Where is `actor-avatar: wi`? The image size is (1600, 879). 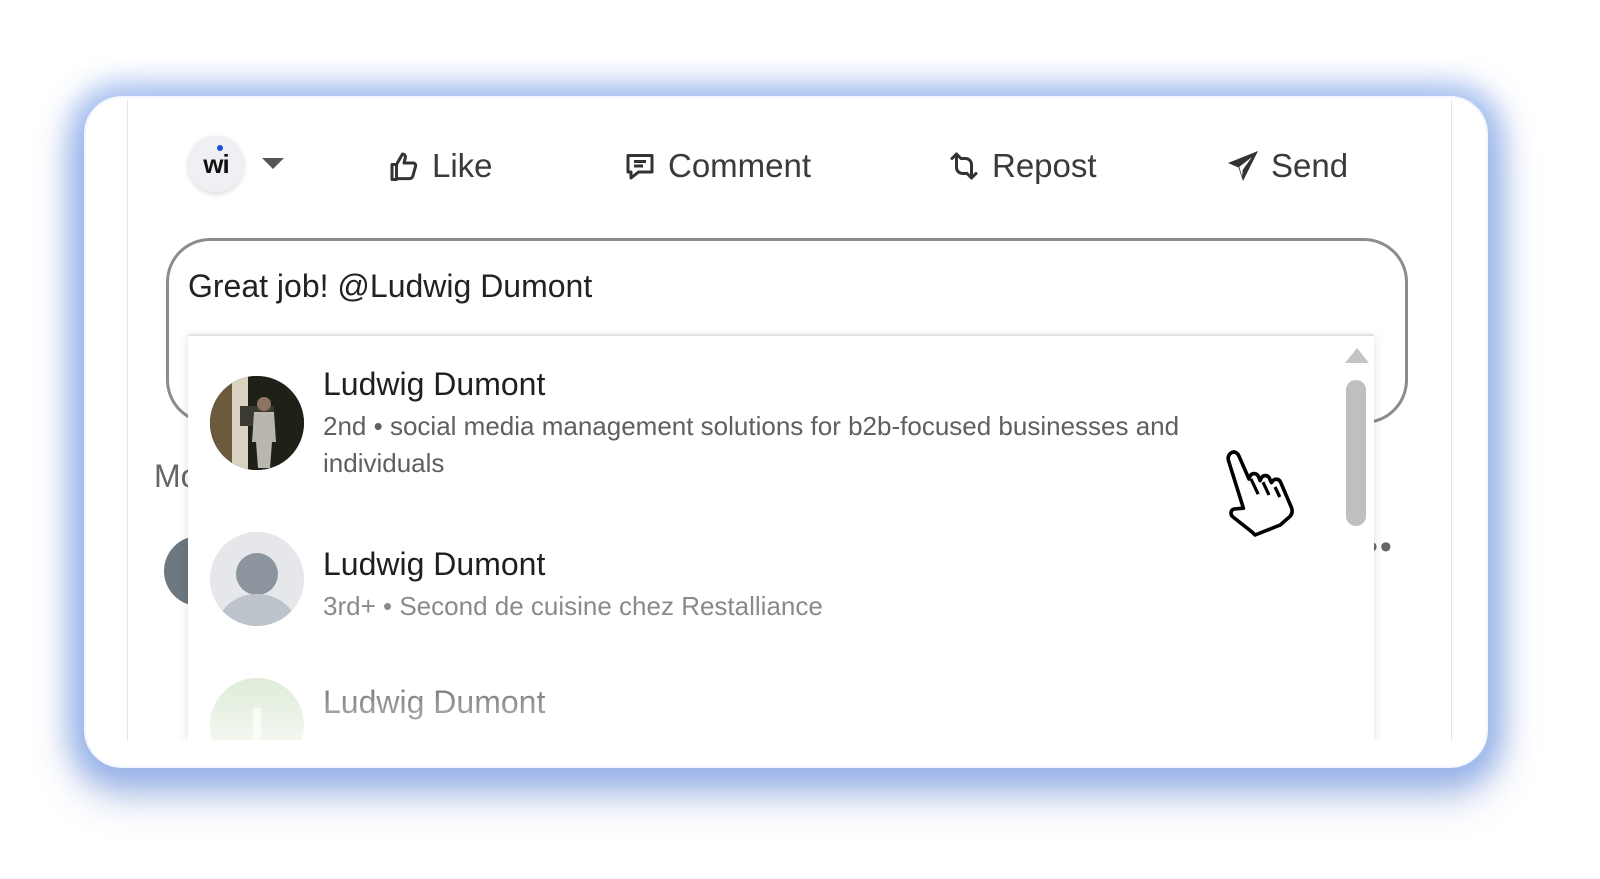
actor-avatar: wi is located at coordinates (216, 164).